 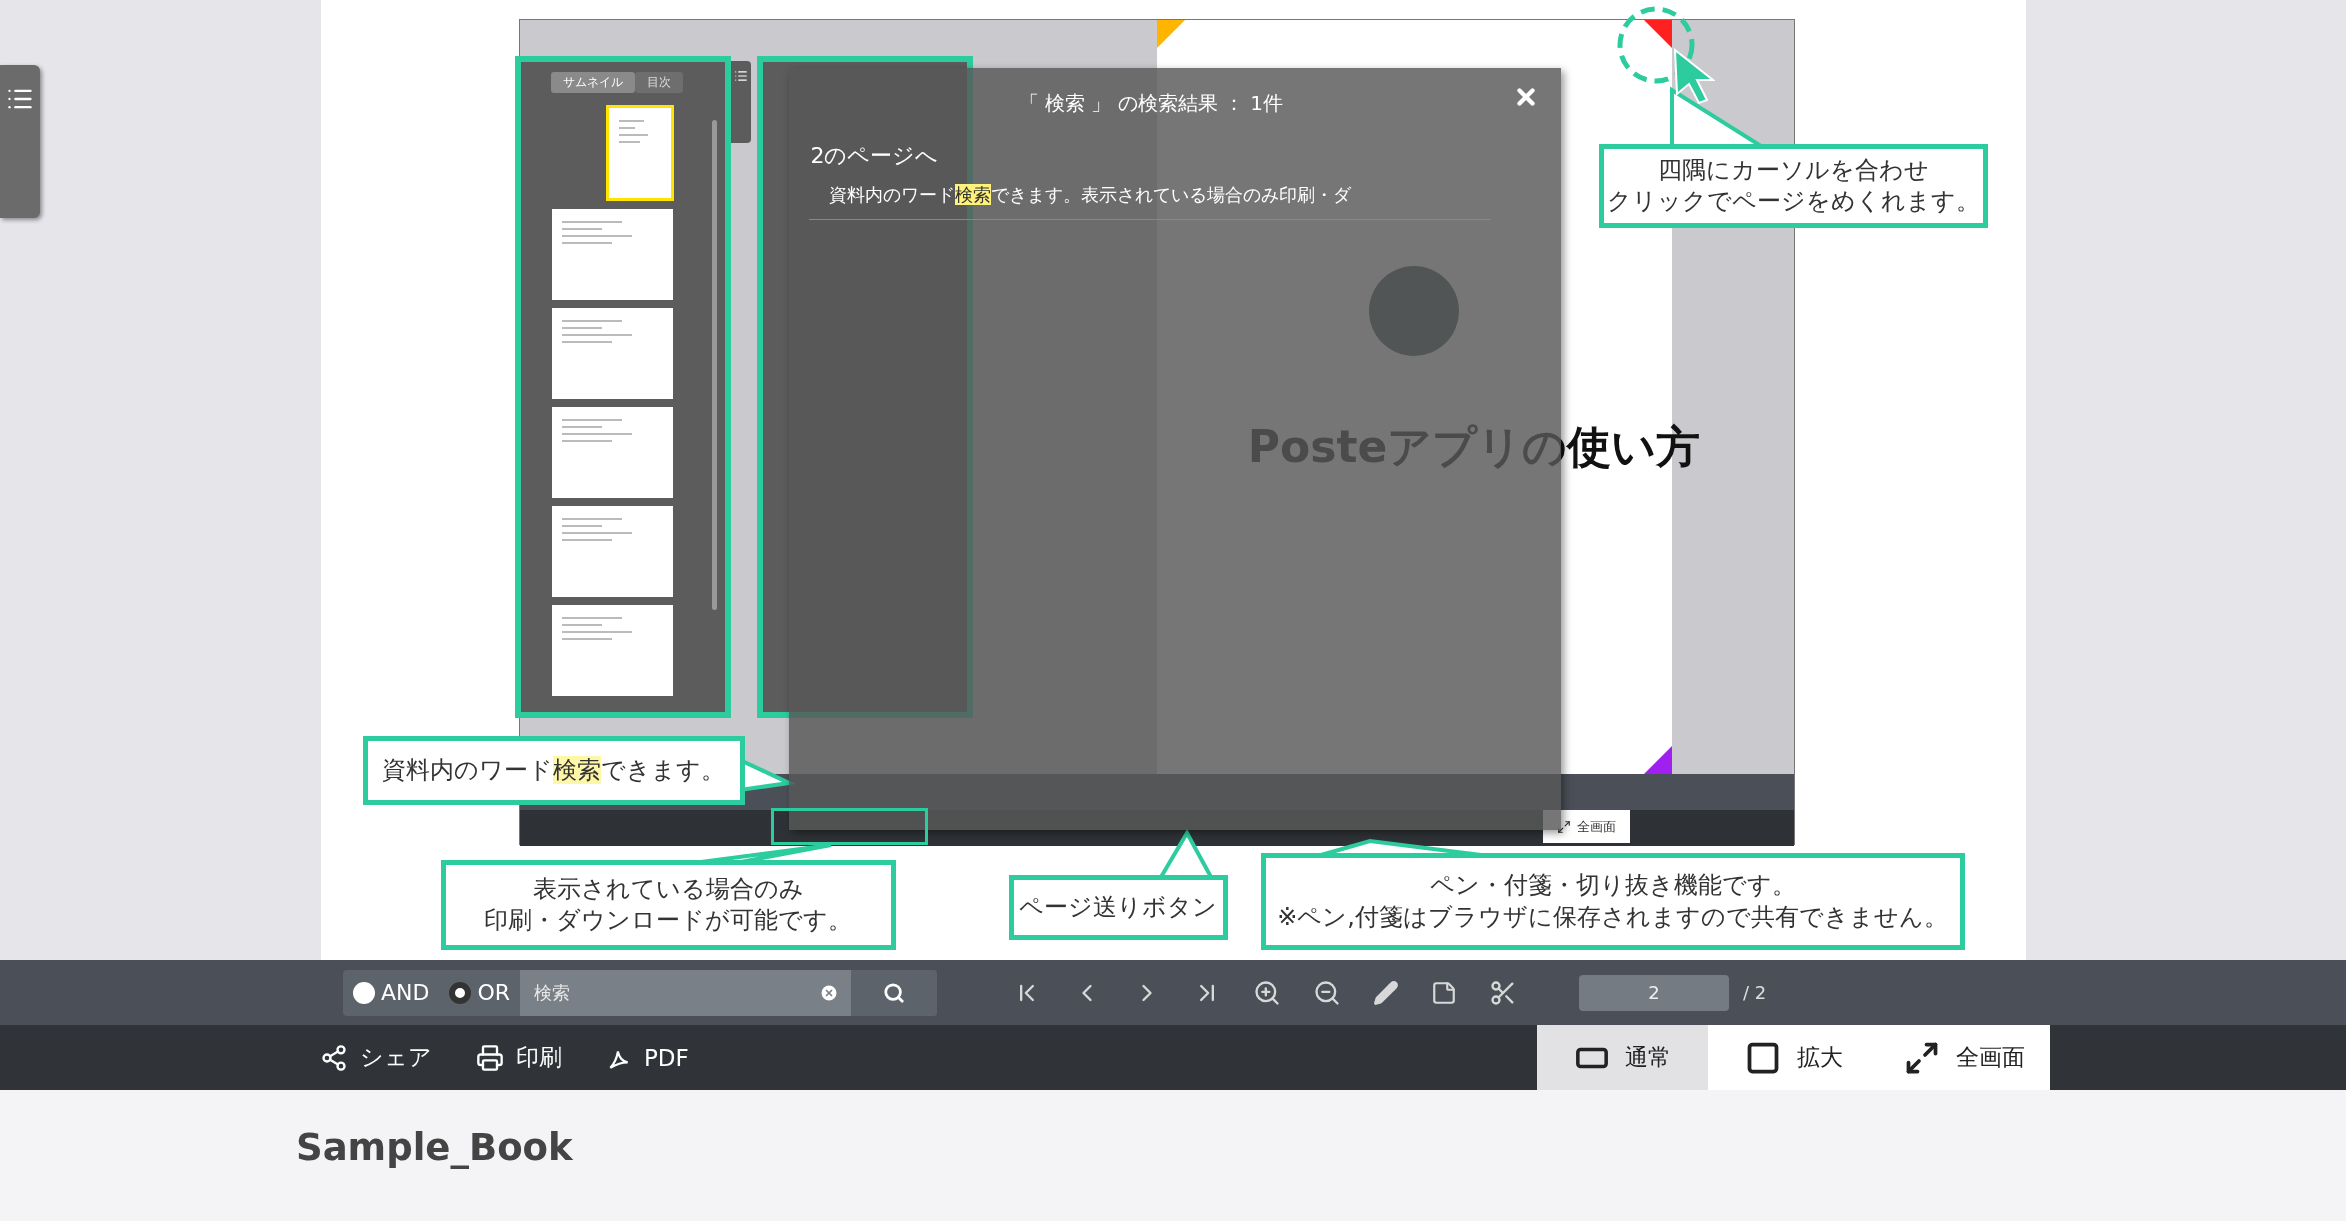 What do you see at coordinates (1171, 35) in the screenshot?
I see `corner-marker` at bounding box center [1171, 35].